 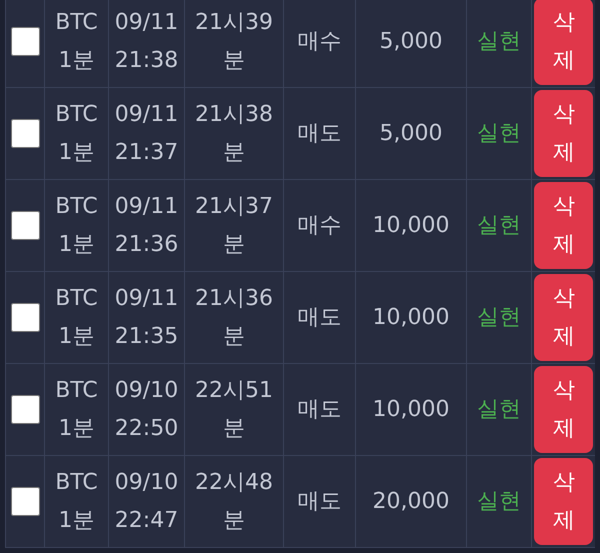 What do you see at coordinates (234, 114) in the screenshot?
I see `round-time-text: 21시38` at bounding box center [234, 114].